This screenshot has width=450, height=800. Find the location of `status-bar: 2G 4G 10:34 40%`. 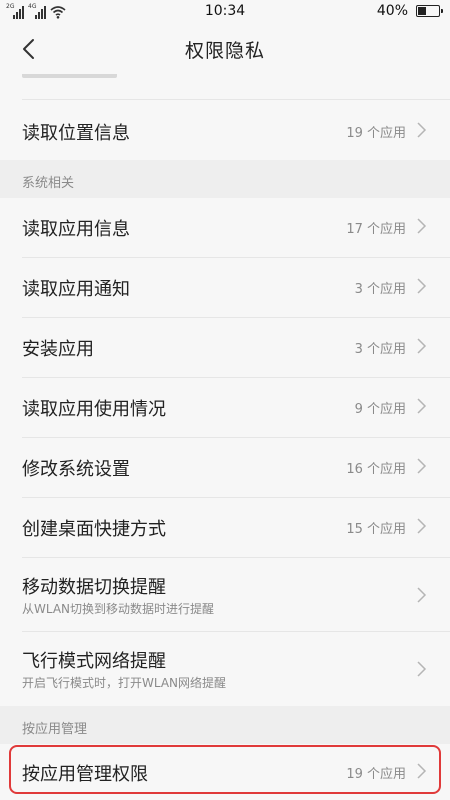

status-bar: 2G 4G 10:34 40% is located at coordinates (225, 12).